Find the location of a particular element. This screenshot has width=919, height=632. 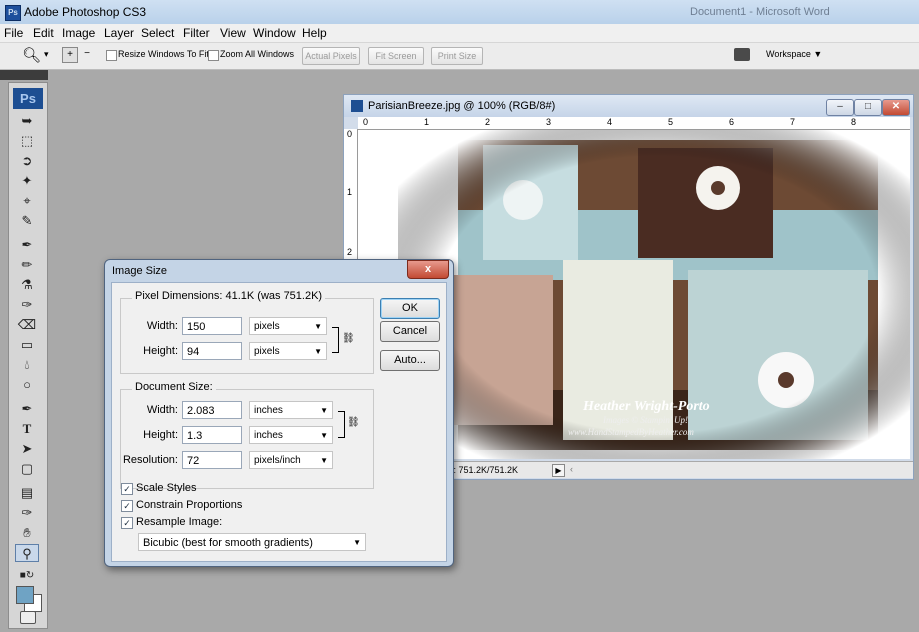

resolution-input: 72 is located at coordinates (212, 460).